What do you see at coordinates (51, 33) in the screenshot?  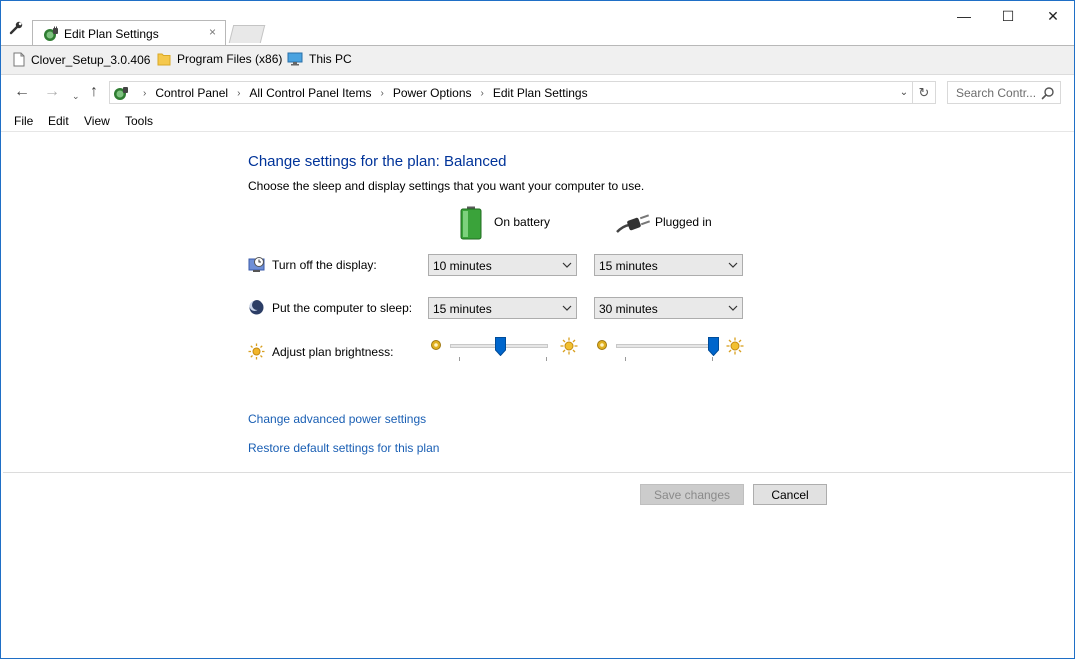 I see `power-options-icon` at bounding box center [51, 33].